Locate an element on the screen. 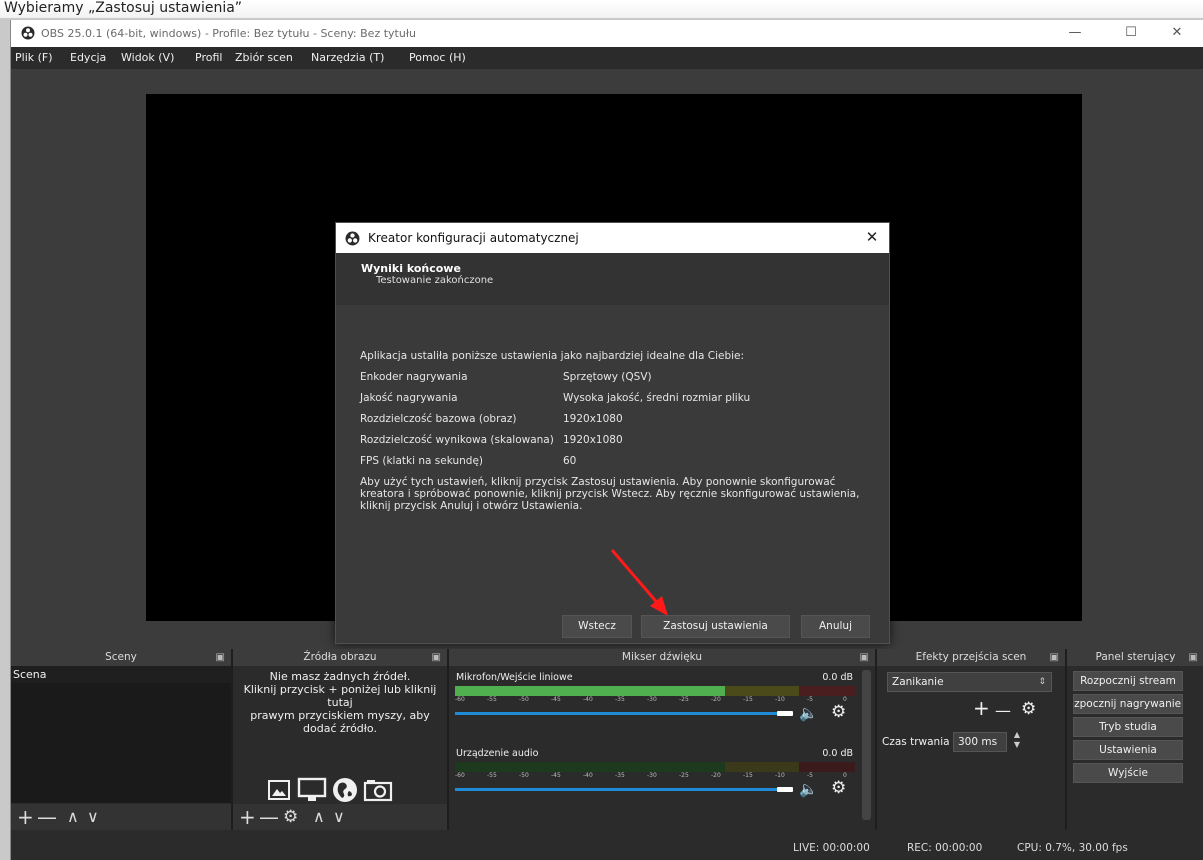  transition-select: Zanikanie ⇕ is located at coordinates (969, 682).